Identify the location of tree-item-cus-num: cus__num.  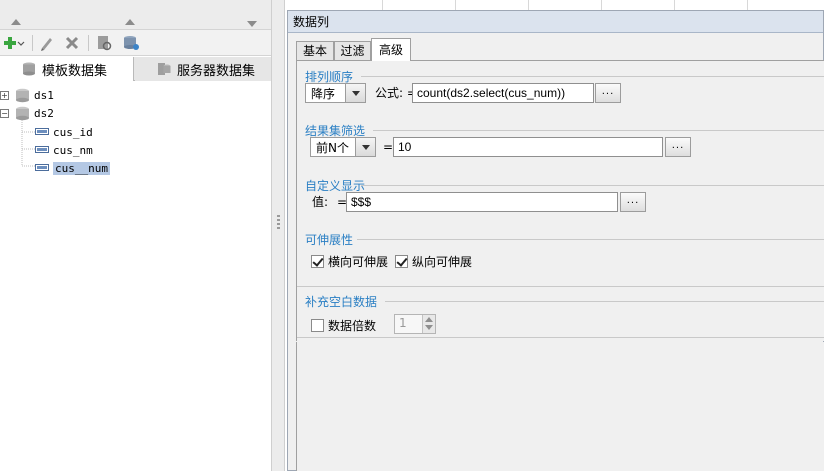
(72, 168).